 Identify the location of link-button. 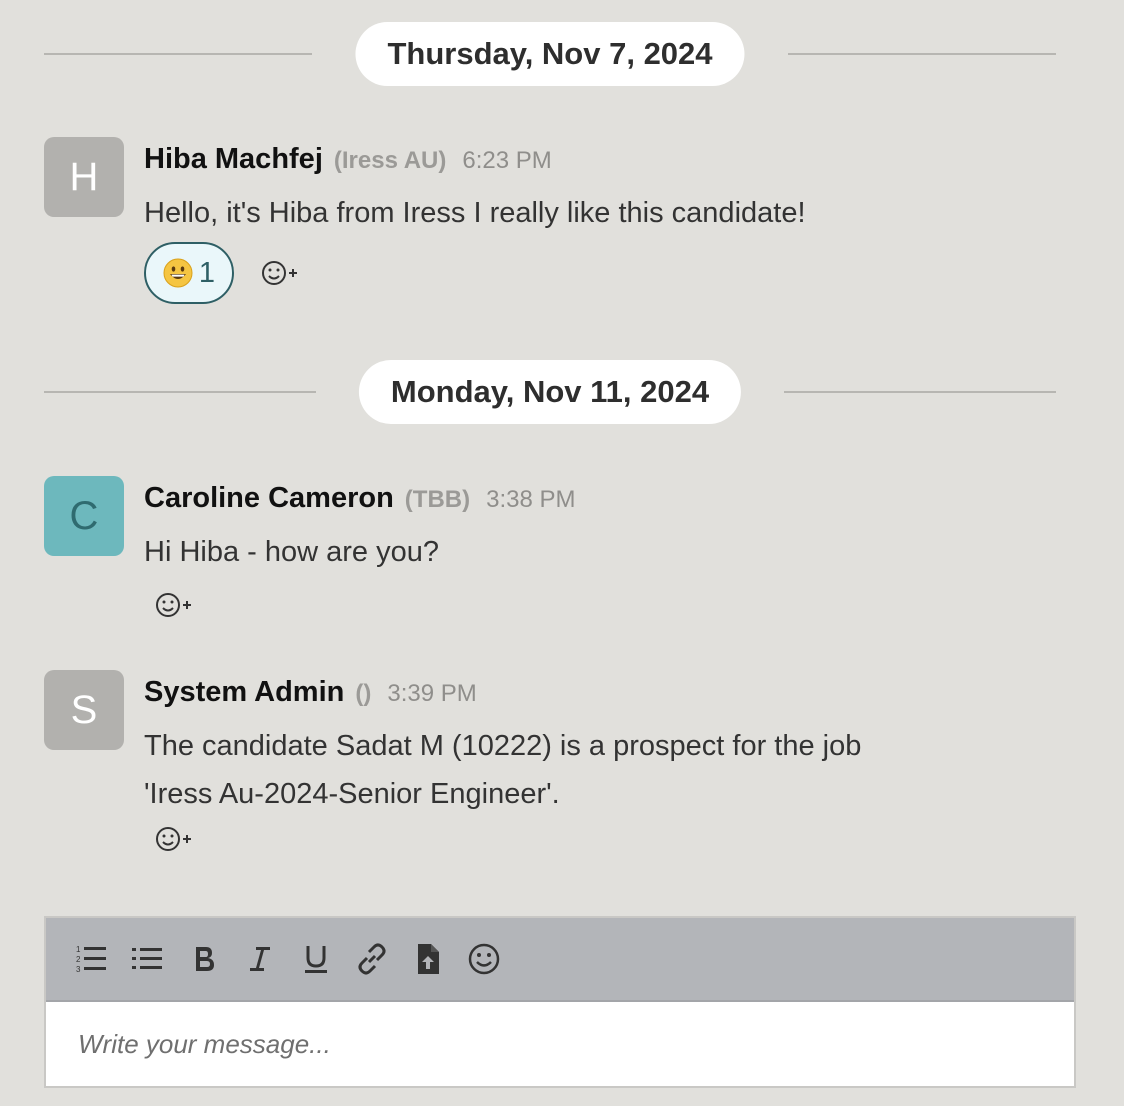
(372, 959).